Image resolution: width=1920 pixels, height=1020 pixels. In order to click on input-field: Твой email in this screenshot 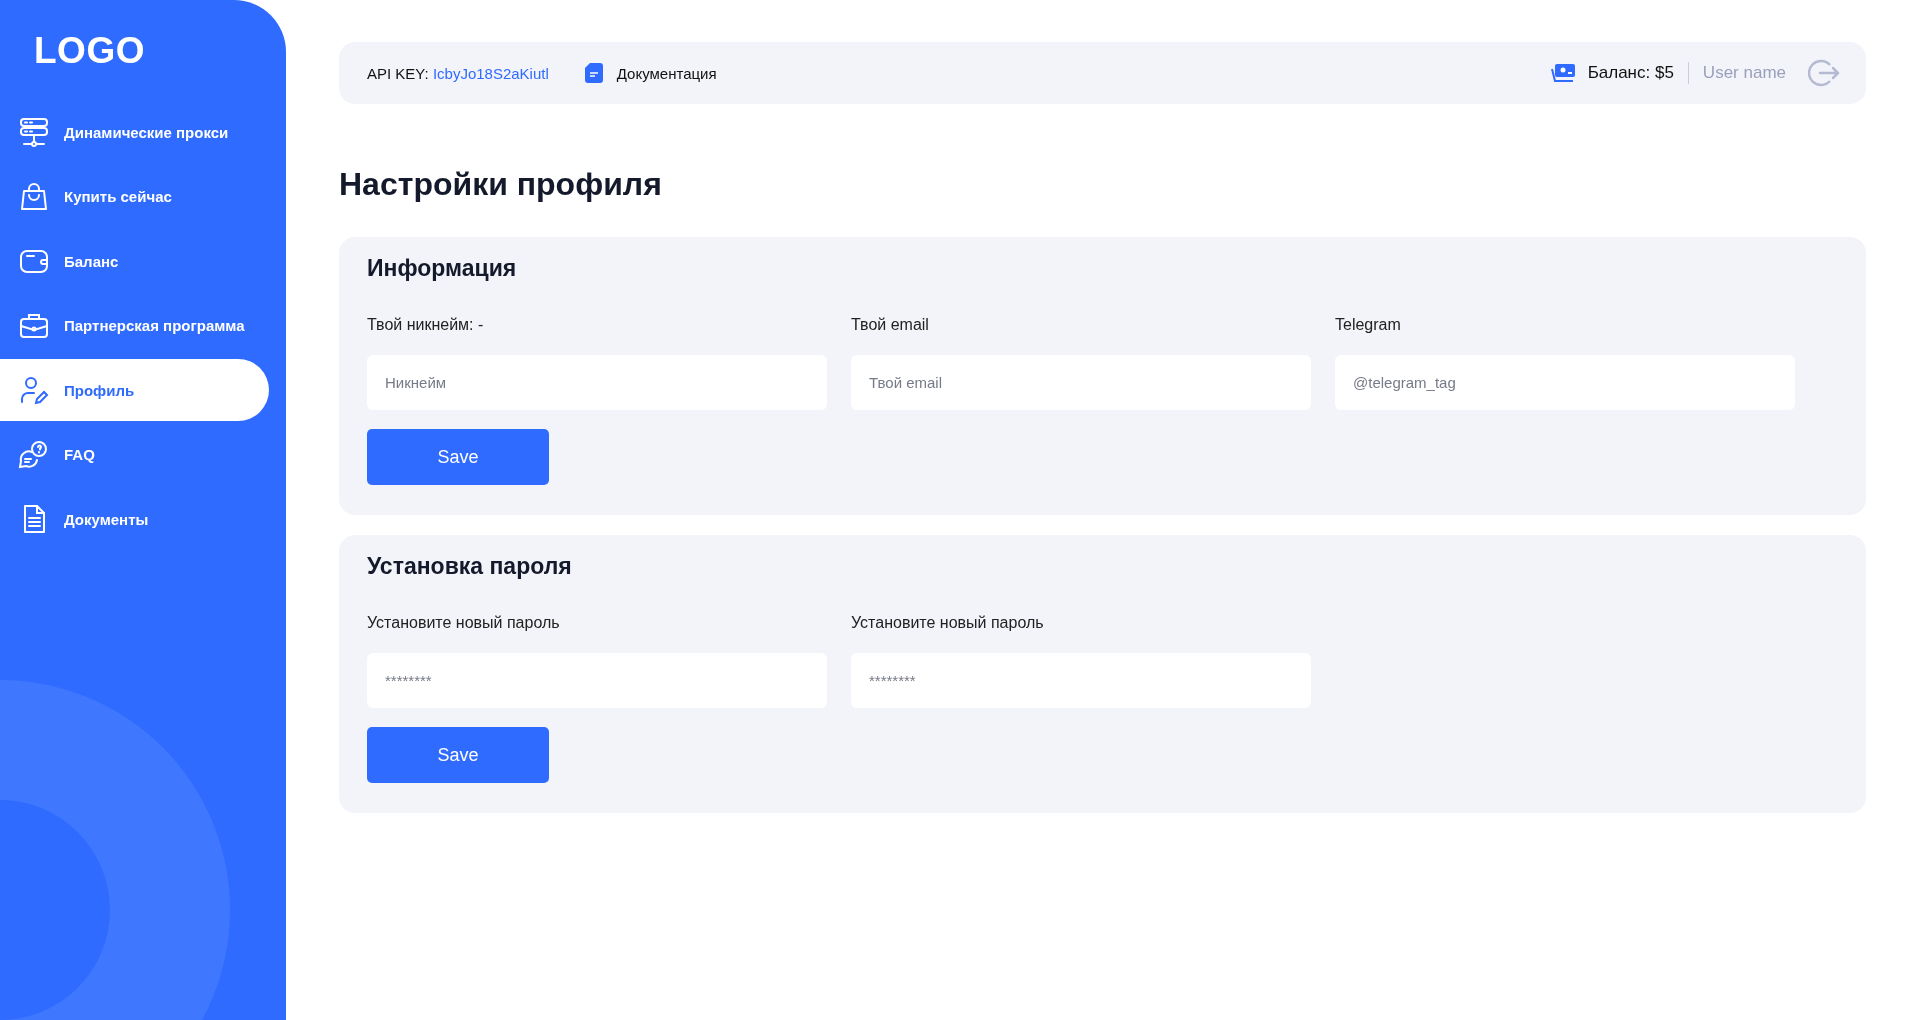, I will do `click(1081, 382)`.